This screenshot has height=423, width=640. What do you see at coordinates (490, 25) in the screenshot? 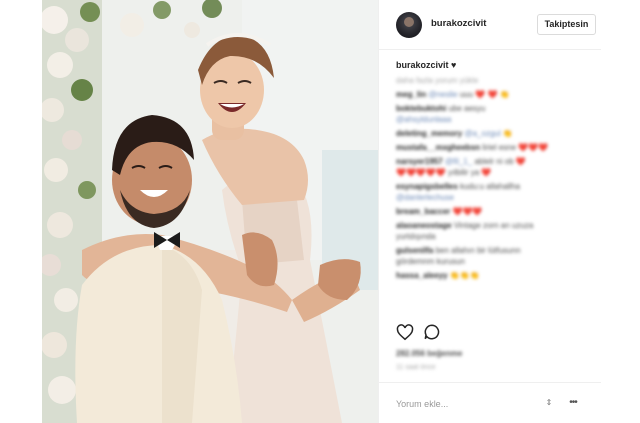
I see `post-header: burakozcivit Takiptesin` at bounding box center [490, 25].